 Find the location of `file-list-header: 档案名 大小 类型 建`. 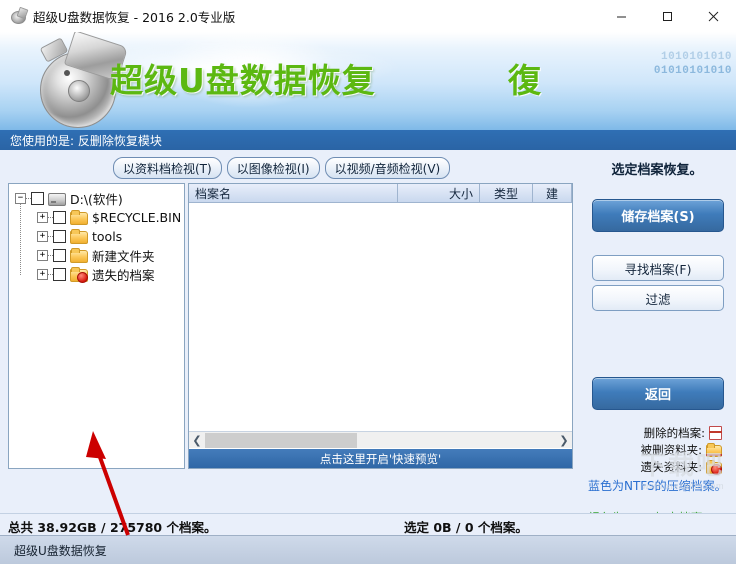

file-list-header: 档案名 大小 类型 建 is located at coordinates (380, 193).